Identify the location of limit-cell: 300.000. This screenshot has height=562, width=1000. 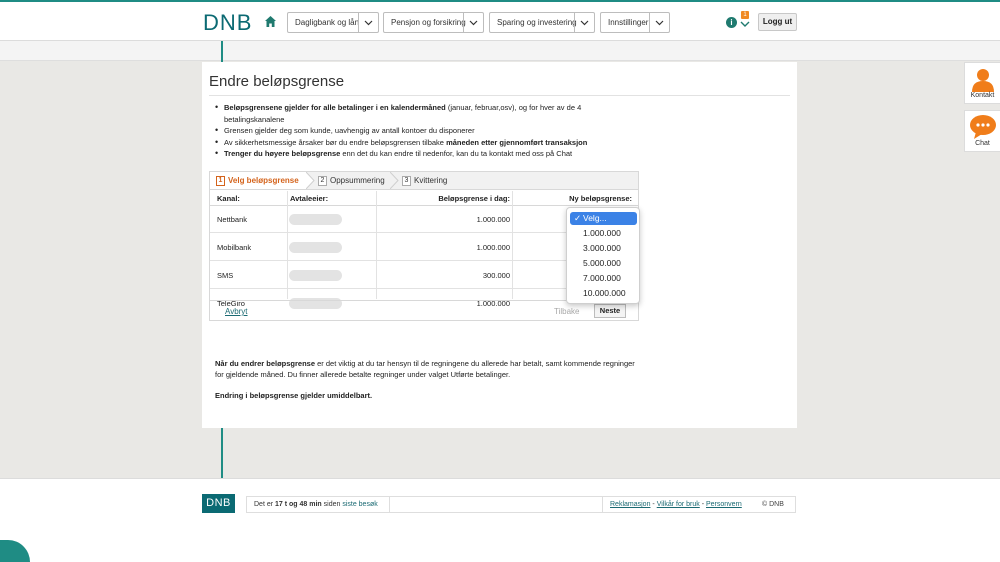
(496, 275).